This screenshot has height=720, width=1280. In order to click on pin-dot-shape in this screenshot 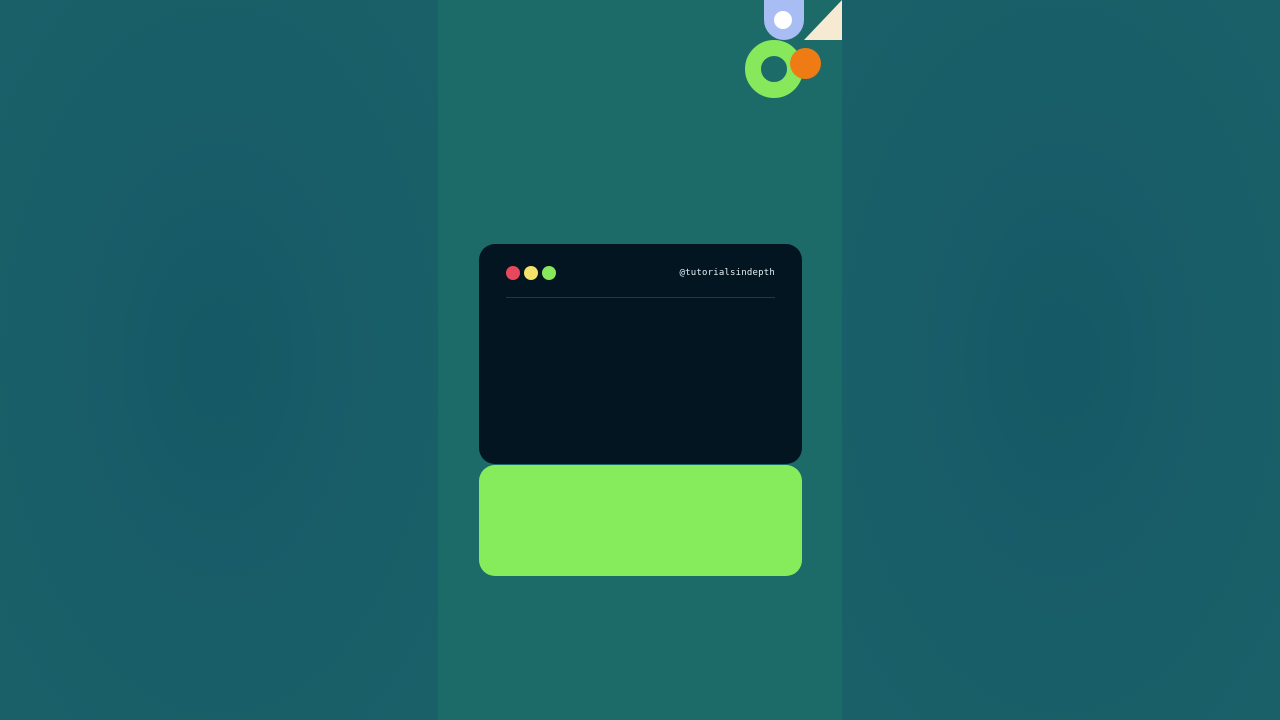, I will do `click(783, 20)`.